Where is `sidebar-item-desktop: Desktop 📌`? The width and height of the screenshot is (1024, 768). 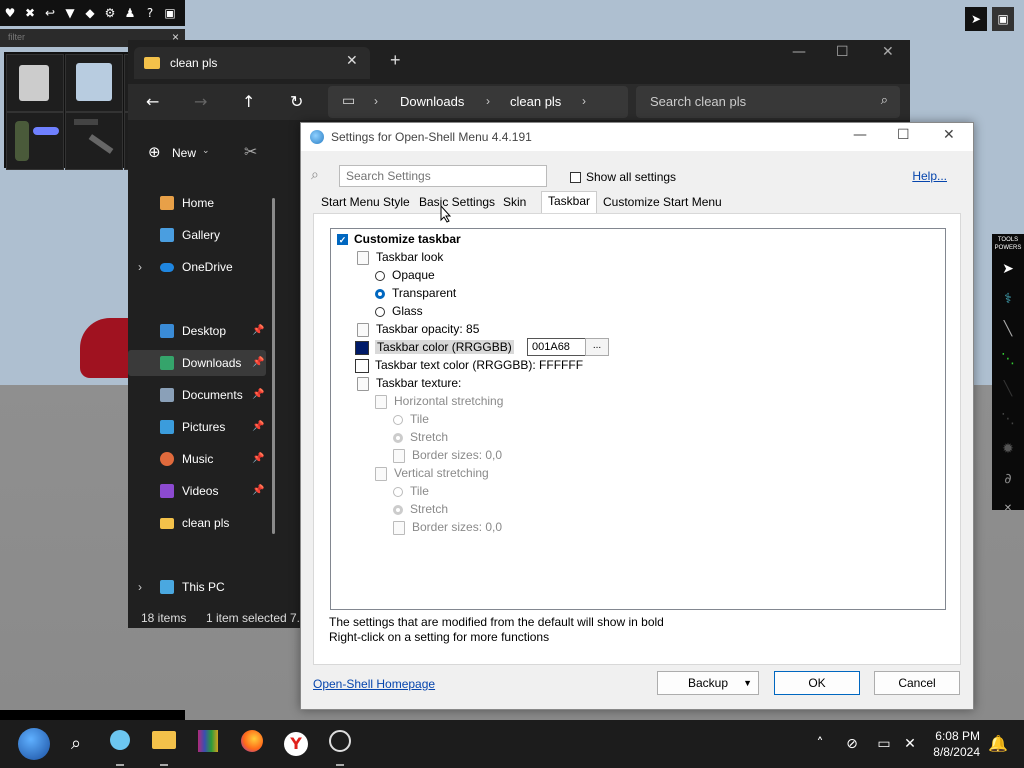 sidebar-item-desktop: Desktop 📌 is located at coordinates (203, 331).